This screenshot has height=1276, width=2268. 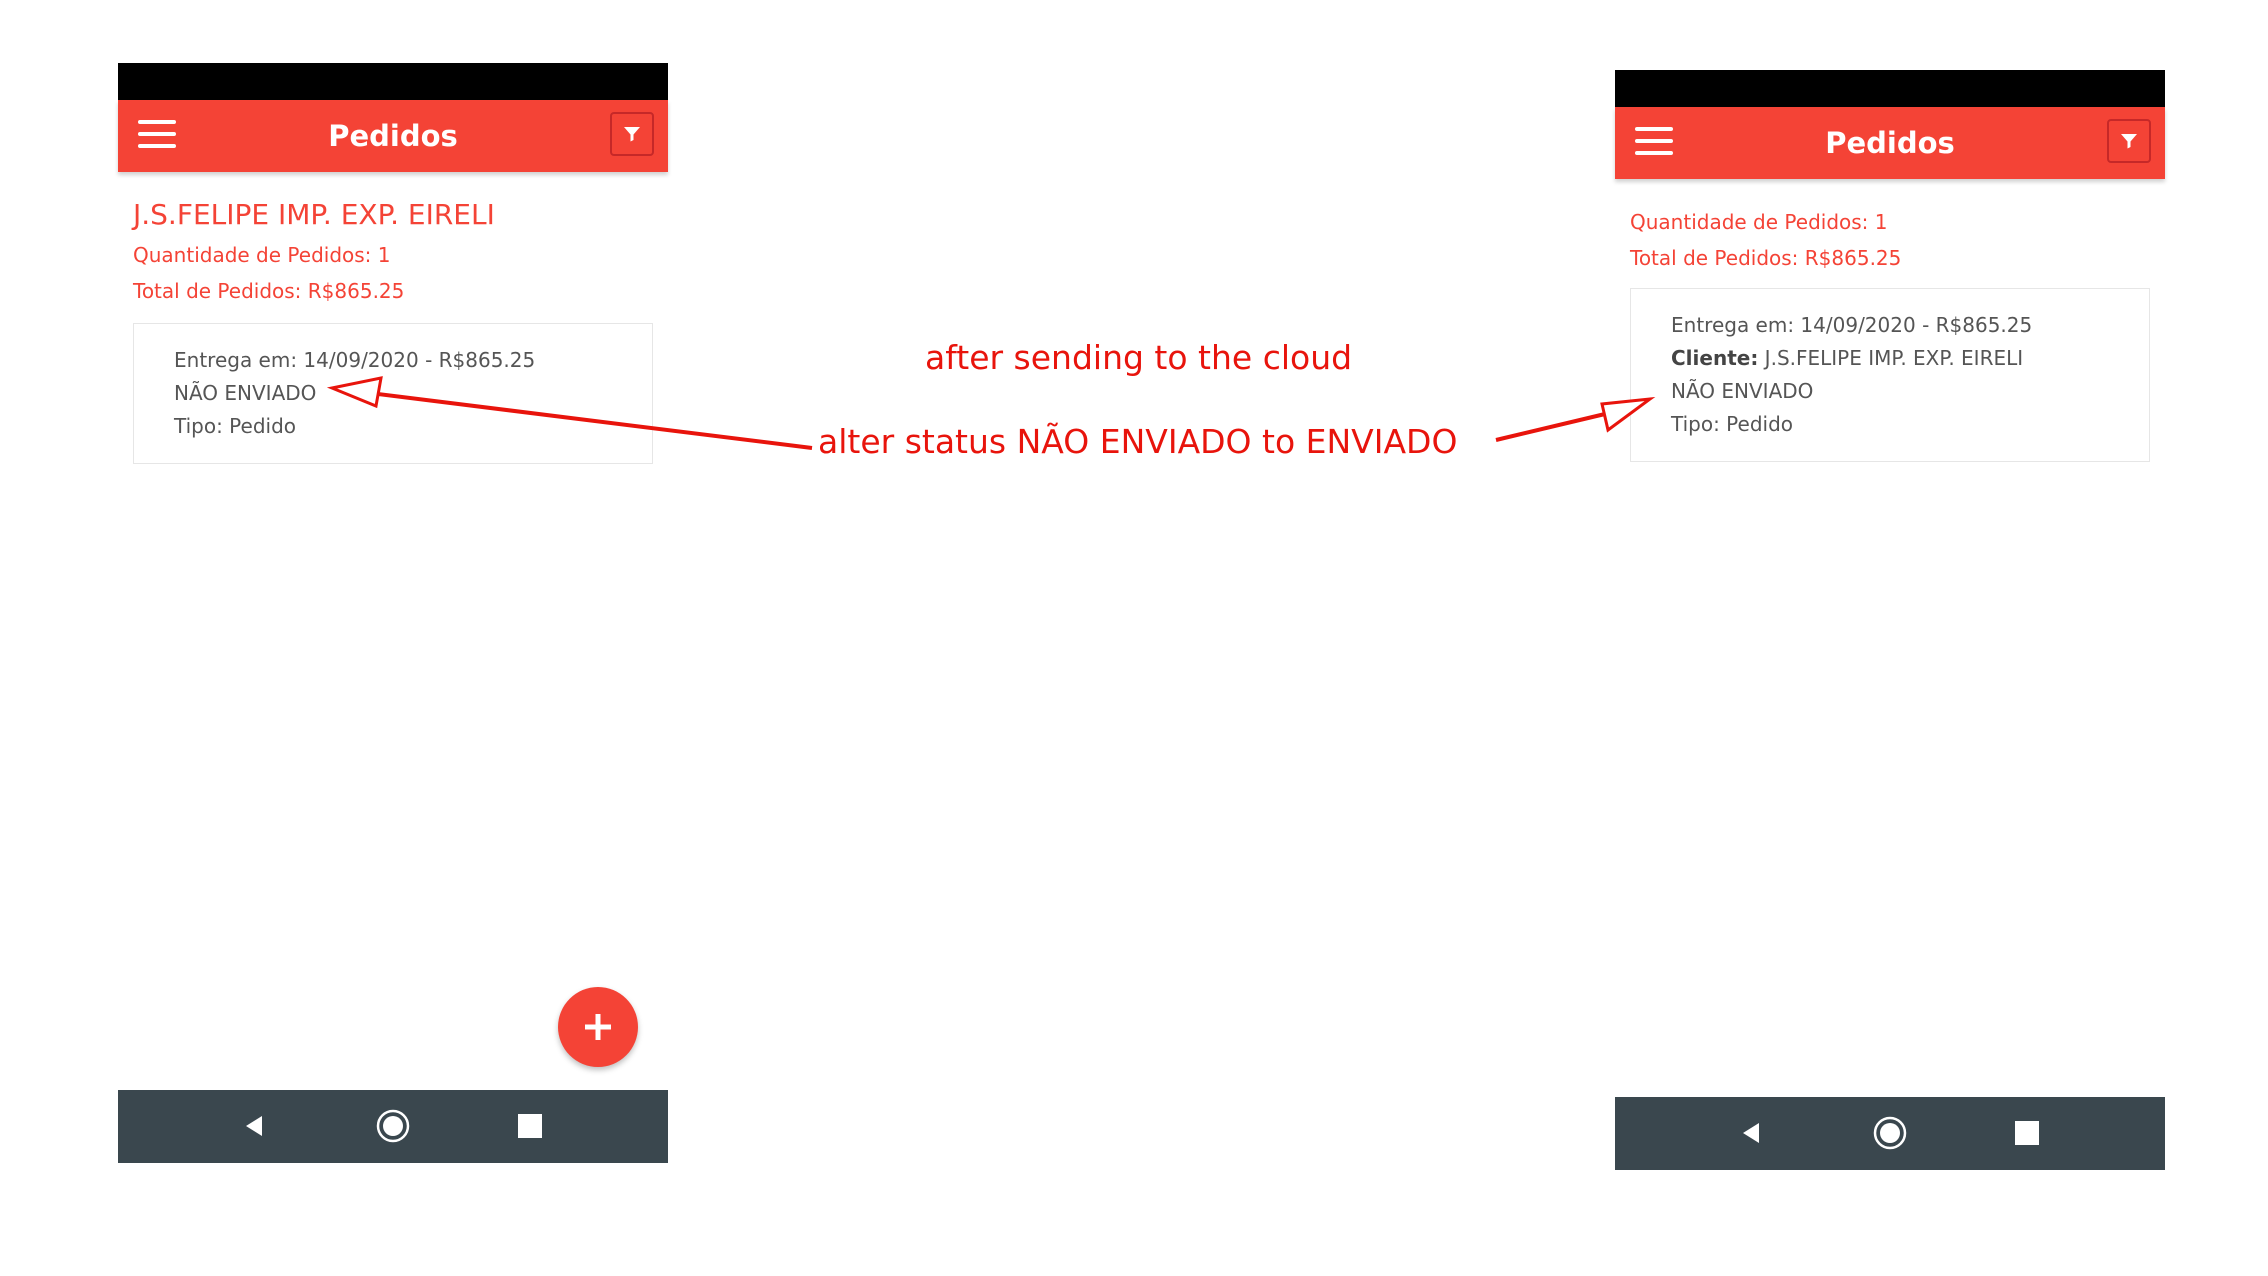 I want to click on left-arrow, so click(x=569, y=413).